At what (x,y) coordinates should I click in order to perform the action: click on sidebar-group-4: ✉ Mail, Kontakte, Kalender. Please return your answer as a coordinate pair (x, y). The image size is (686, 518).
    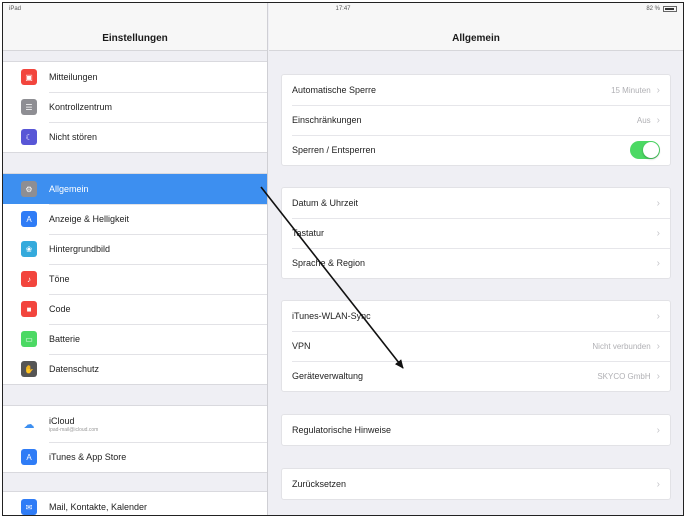
    Looking at the image, I should click on (135, 503).